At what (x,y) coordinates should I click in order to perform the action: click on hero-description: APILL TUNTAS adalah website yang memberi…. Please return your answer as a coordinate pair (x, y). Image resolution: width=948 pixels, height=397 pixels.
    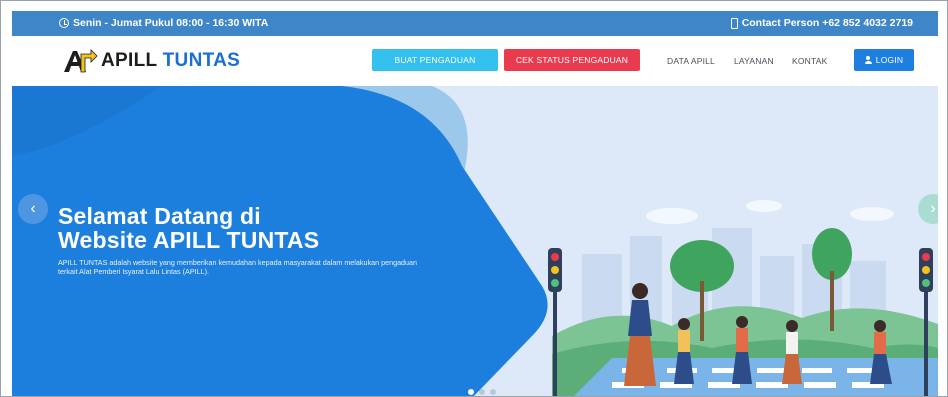
    Looking at the image, I should click on (238, 267).